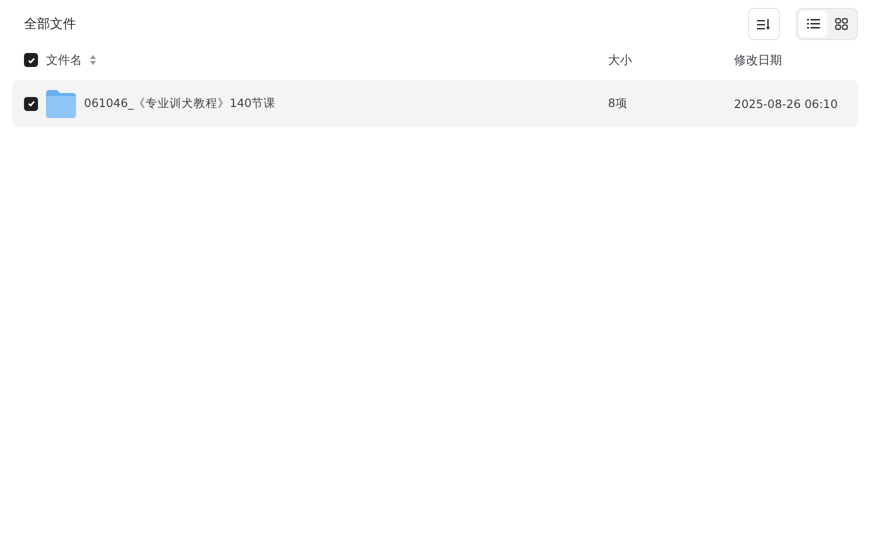 The width and height of the screenshot is (874, 538). What do you see at coordinates (50, 24) in the screenshot?
I see `page-title: 全部文件` at bounding box center [50, 24].